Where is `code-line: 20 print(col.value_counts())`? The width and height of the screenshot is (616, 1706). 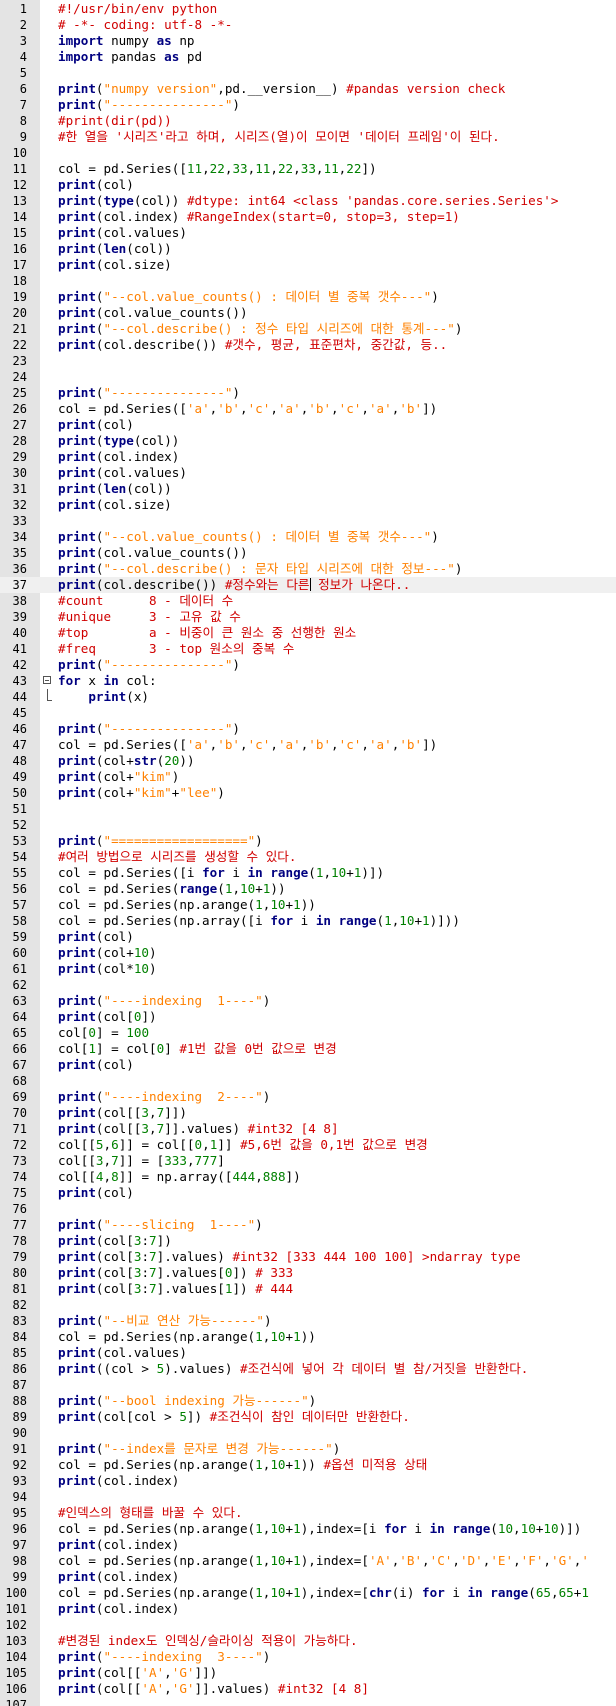 code-line: 20 print(col.value_counts()) is located at coordinates (308, 313).